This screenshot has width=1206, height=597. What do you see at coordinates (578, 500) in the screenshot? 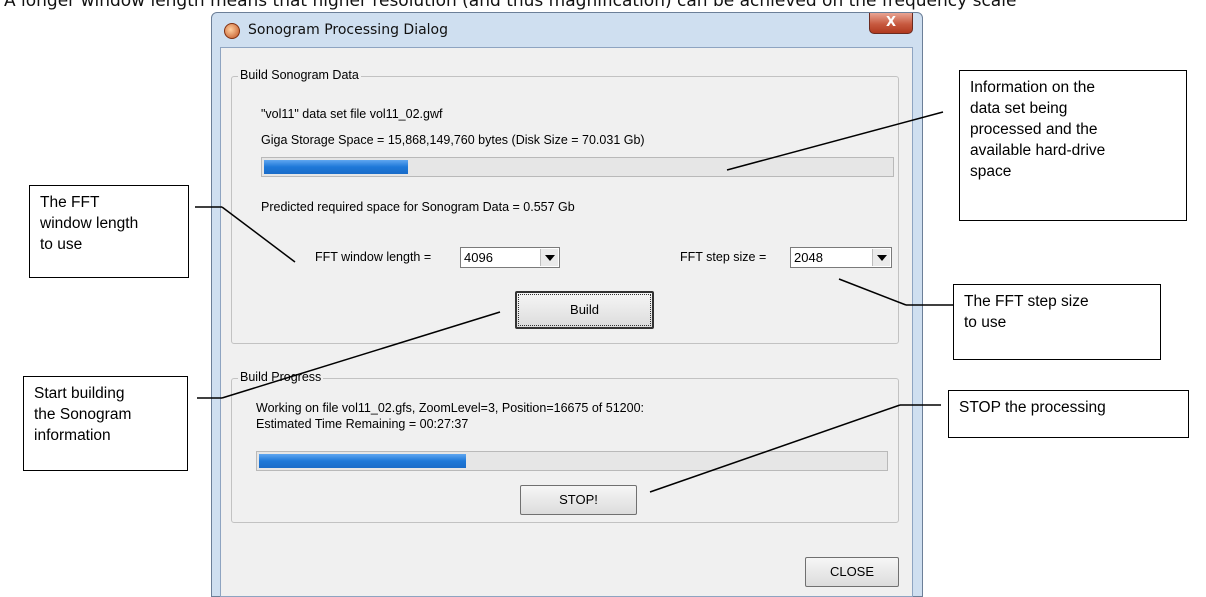
I see `stop-button: STOP!` at bounding box center [578, 500].